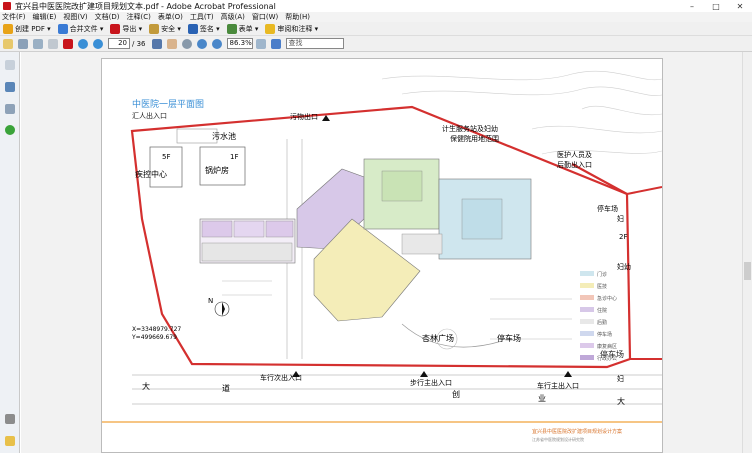  Describe the element at coordinates (168, 104) in the screenshot. I see `plan-title: 中医院一层平面图` at that location.